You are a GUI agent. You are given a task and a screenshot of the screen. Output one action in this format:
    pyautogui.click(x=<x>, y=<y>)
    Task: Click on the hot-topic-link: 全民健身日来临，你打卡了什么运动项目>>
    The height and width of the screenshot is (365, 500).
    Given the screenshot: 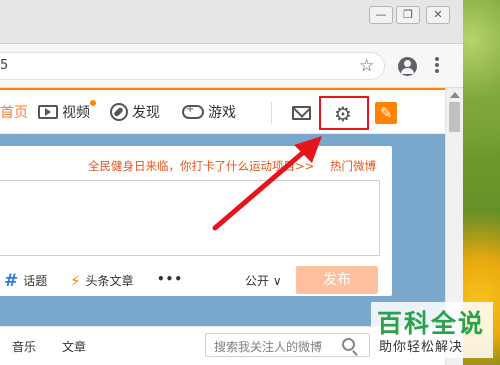 What is the action you would take?
    pyautogui.click(x=201, y=166)
    